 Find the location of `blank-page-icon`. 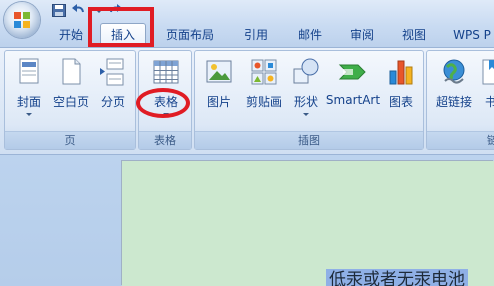

blank-page-icon is located at coordinates (71, 71).